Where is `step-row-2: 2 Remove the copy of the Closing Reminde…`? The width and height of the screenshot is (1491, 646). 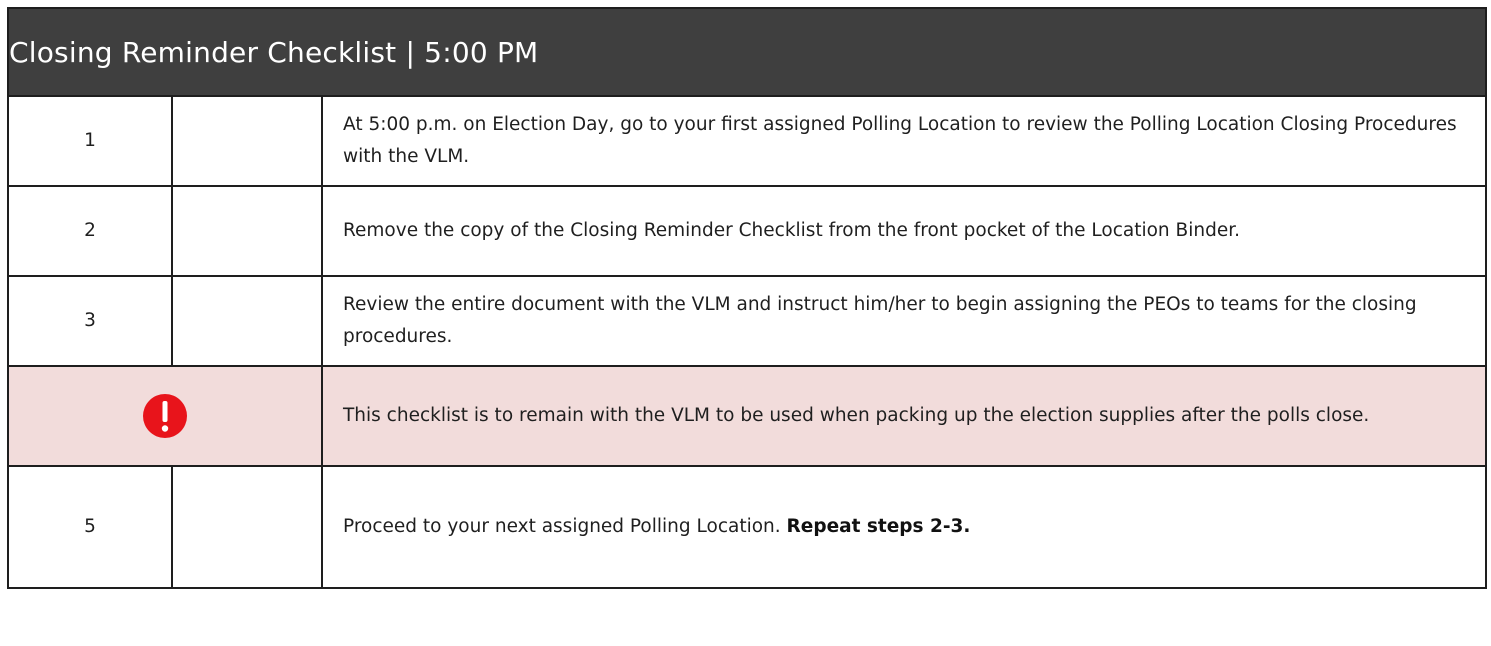
step-row-2: 2 Remove the copy of the Closing Reminde… is located at coordinates (747, 231).